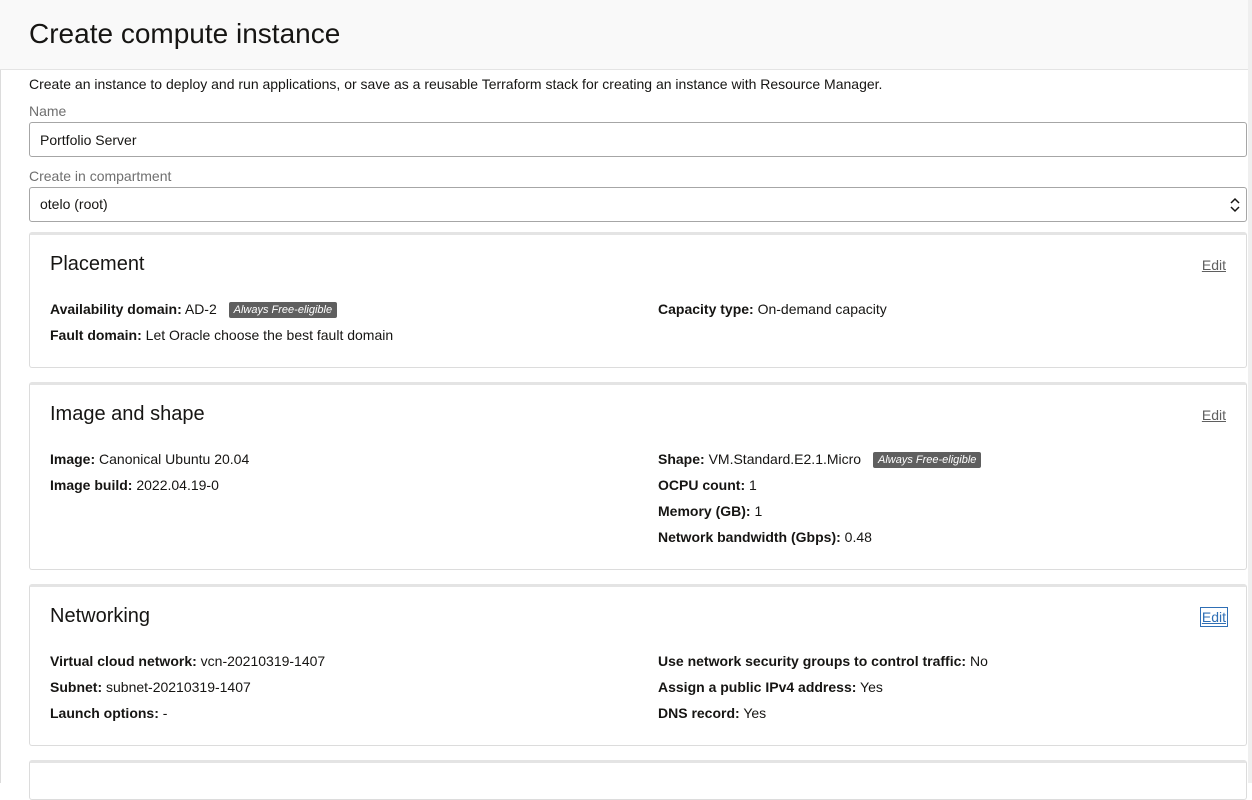 Image resolution: width=1252 pixels, height=800 pixels. What do you see at coordinates (74, 204) in the screenshot?
I see `compartment-select-value: otelo (root)` at bounding box center [74, 204].